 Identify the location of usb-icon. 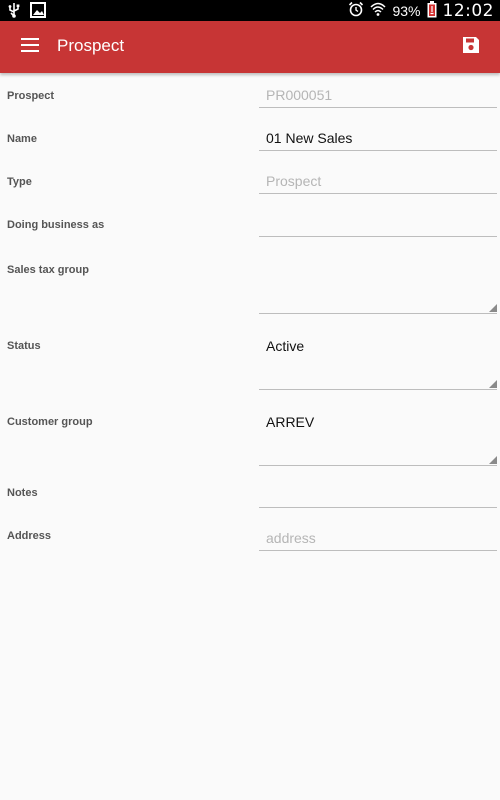
(14, 12).